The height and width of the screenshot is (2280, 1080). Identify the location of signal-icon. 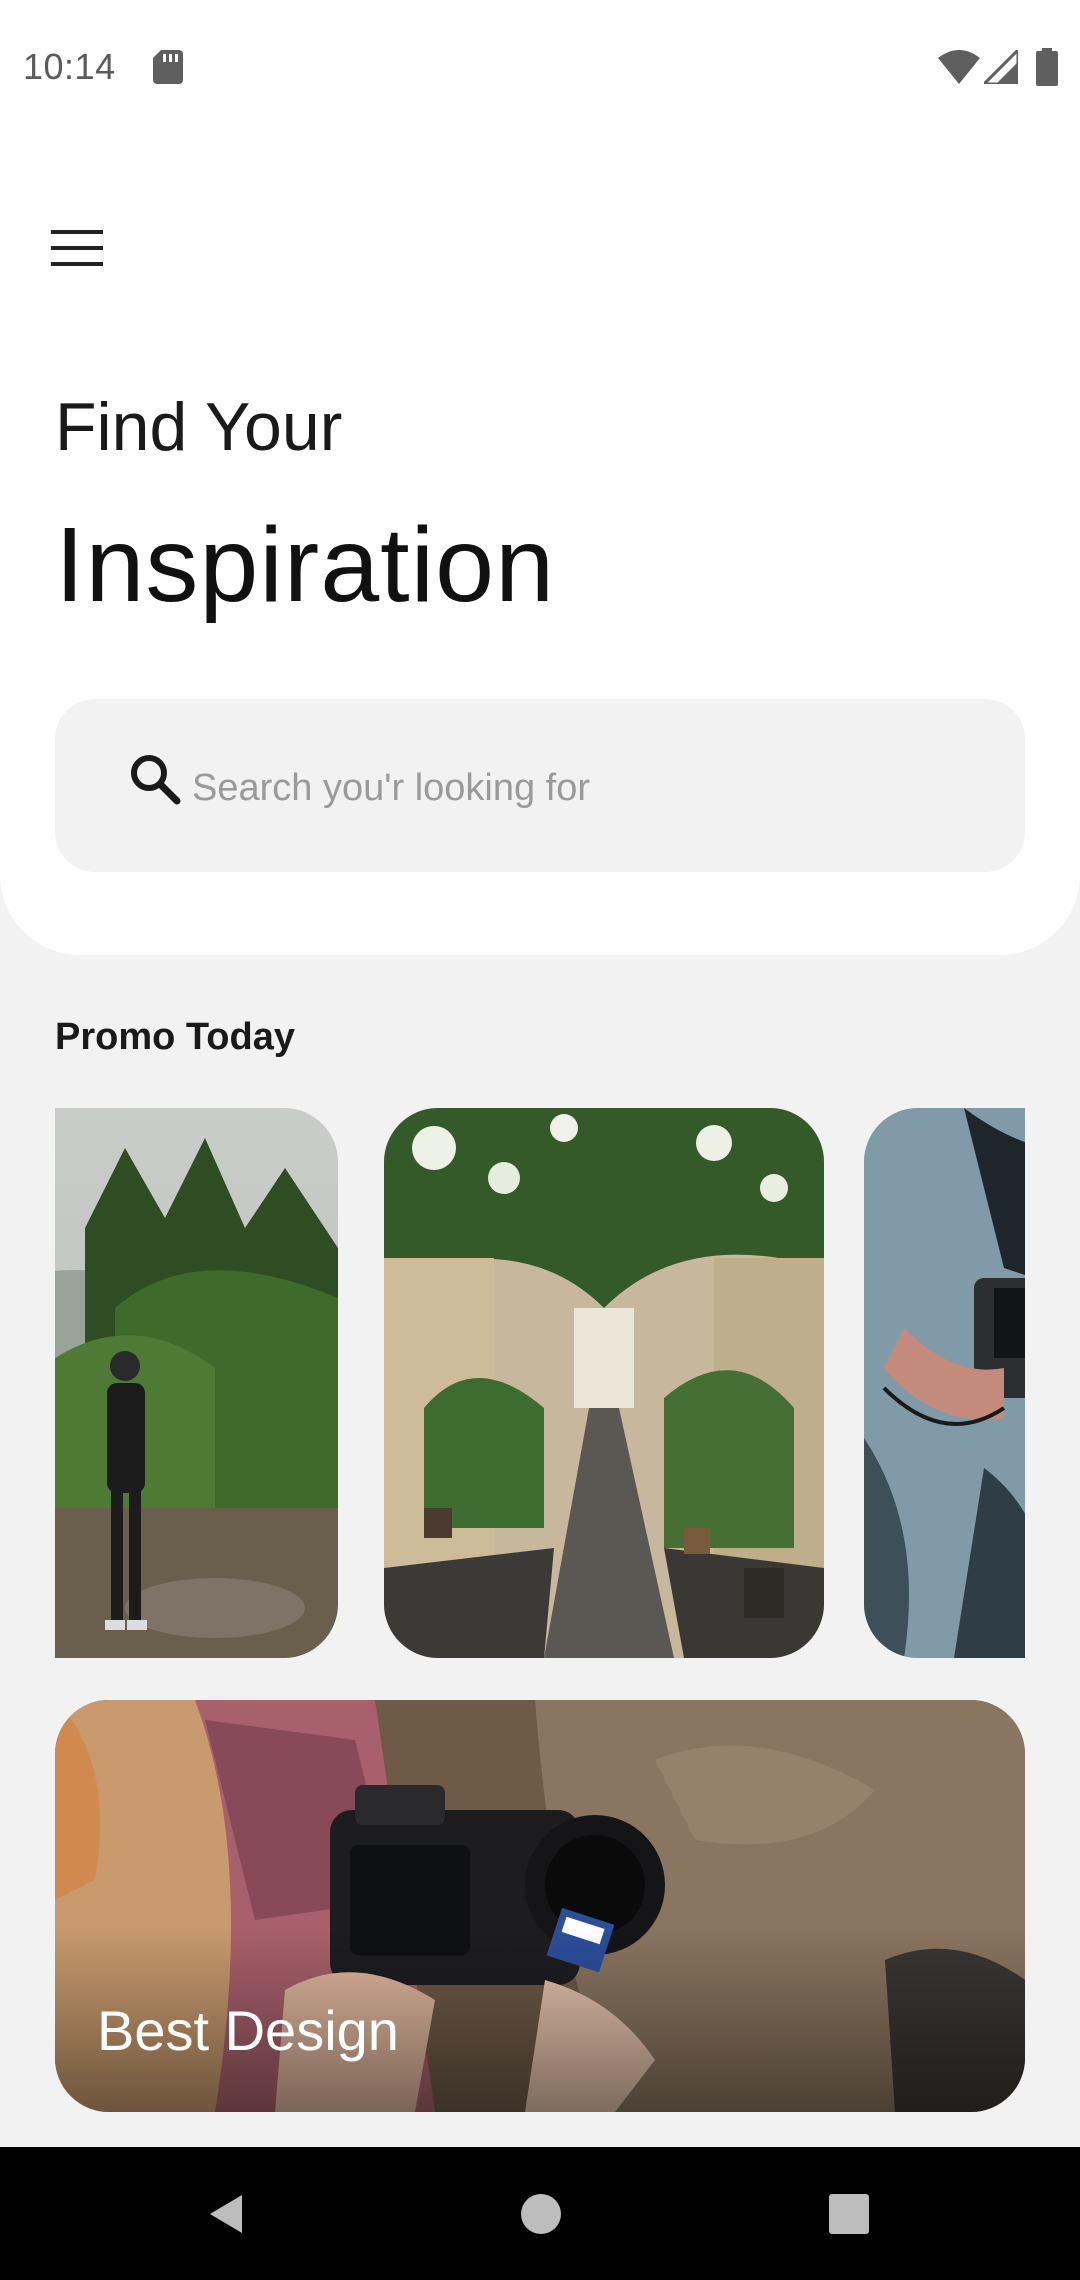
(1001, 67).